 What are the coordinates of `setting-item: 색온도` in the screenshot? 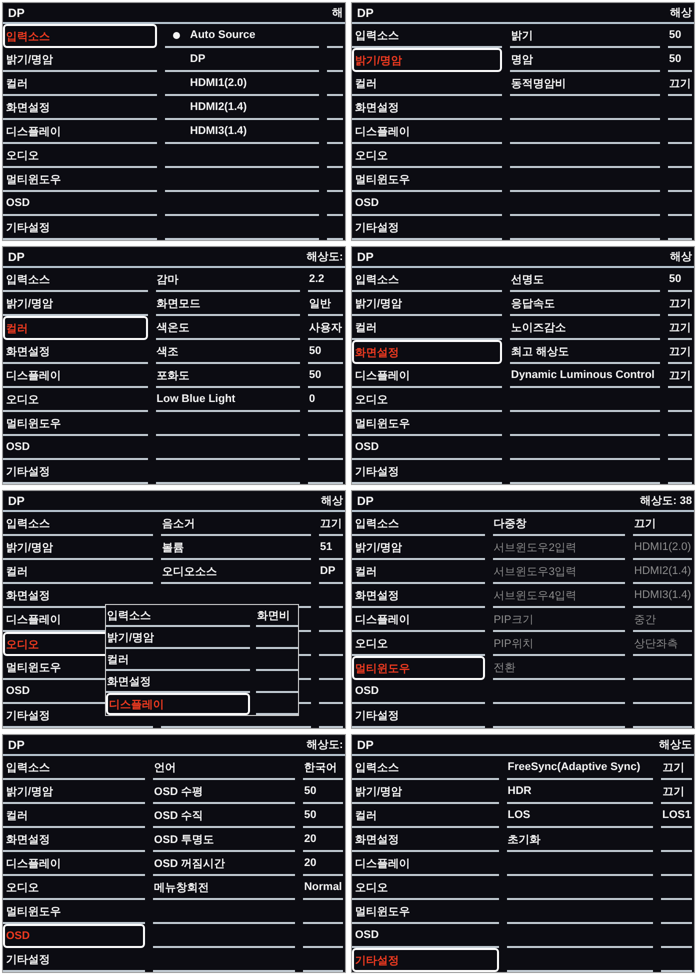 It's located at (228, 328).